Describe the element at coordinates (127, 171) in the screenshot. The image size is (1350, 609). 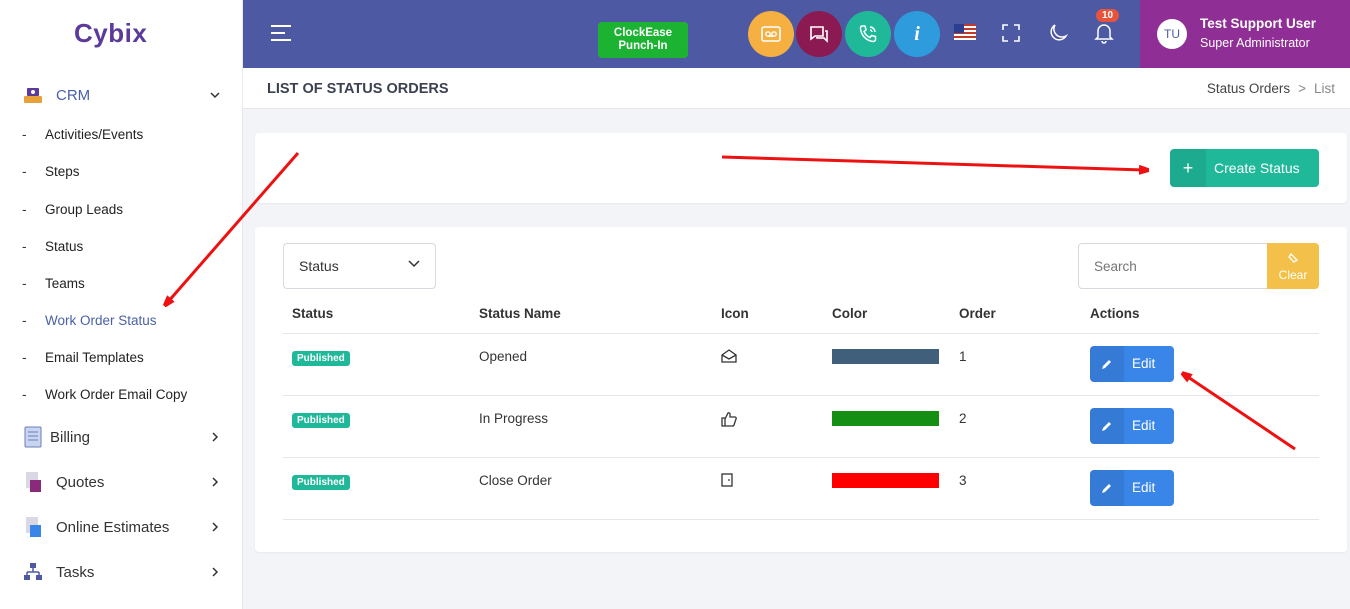
I see `sidebar-item-steps: - Steps` at that location.